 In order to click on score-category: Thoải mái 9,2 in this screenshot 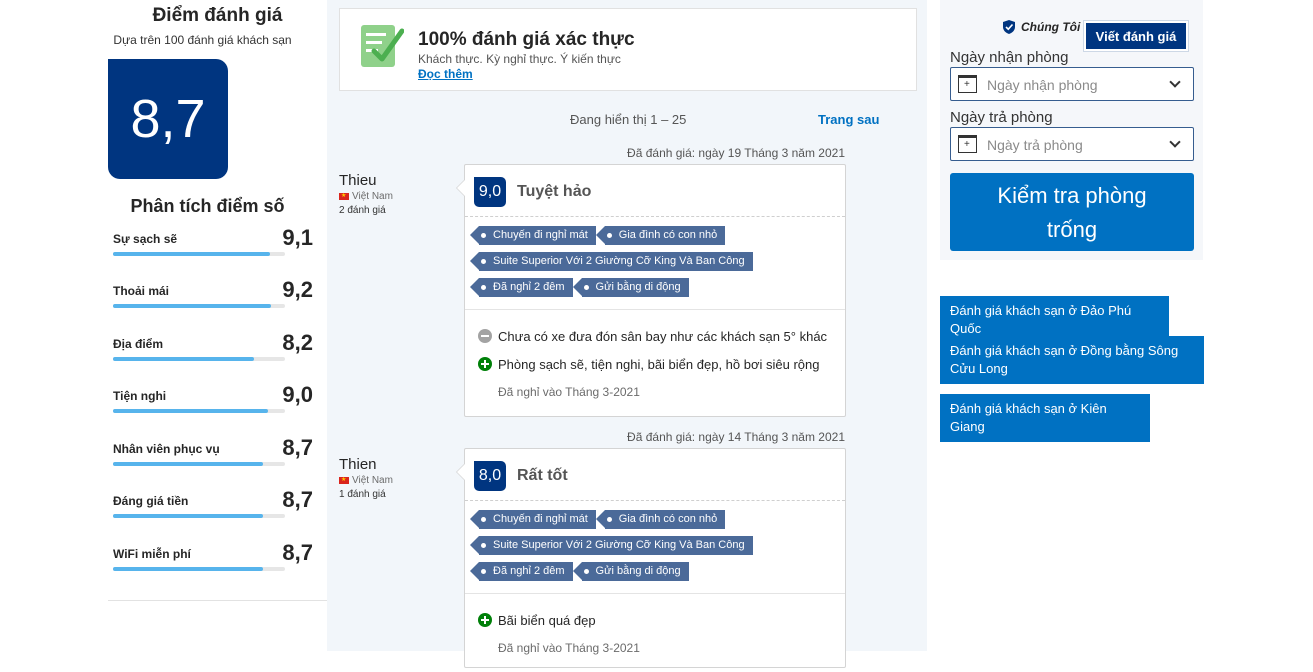, I will do `click(213, 300)`.